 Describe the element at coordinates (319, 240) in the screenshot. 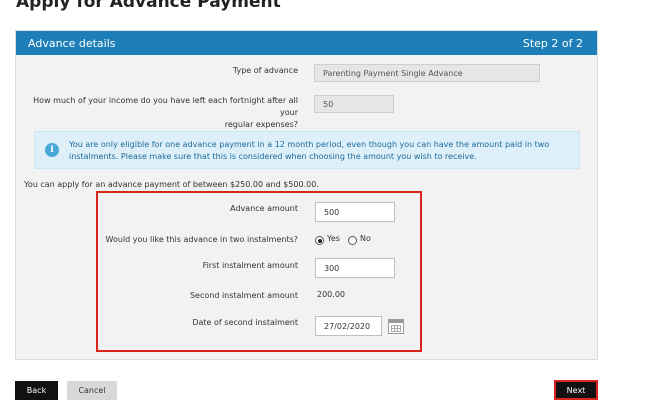

I see `two-instalments-yes-radio` at that location.